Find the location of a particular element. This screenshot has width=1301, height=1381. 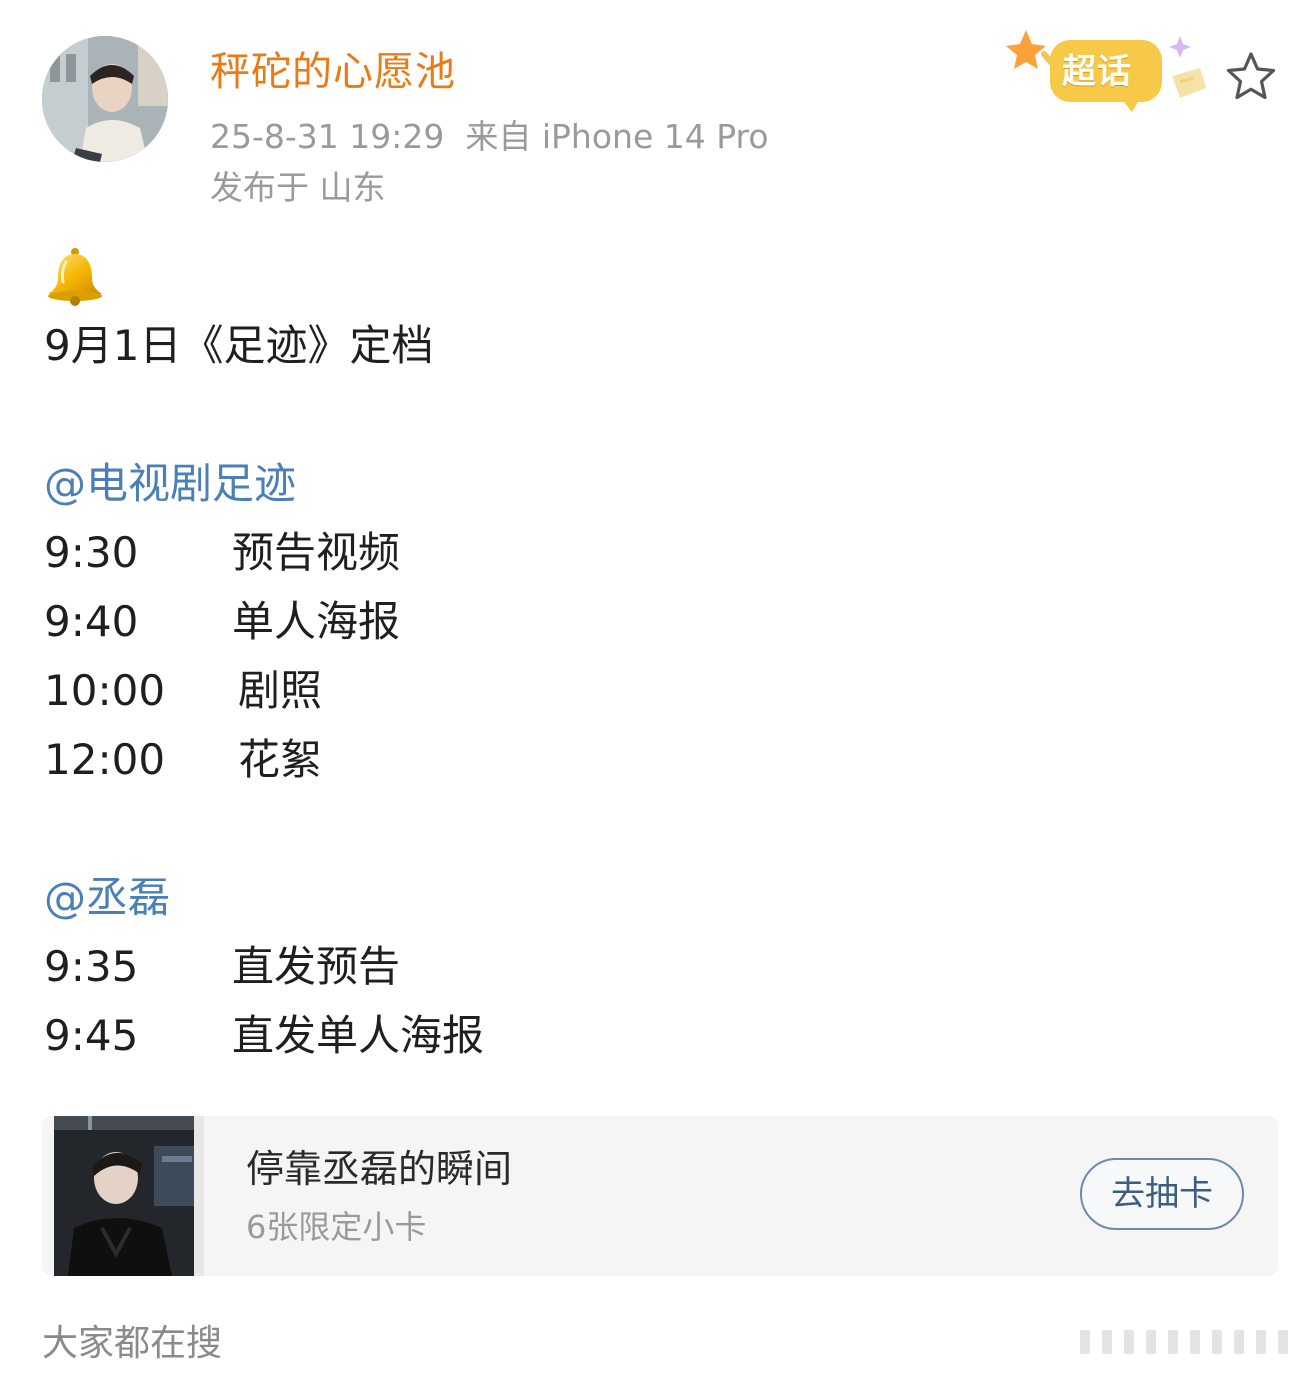

post-headline: 9月1日《足迹》定档 is located at coordinates (239, 345).